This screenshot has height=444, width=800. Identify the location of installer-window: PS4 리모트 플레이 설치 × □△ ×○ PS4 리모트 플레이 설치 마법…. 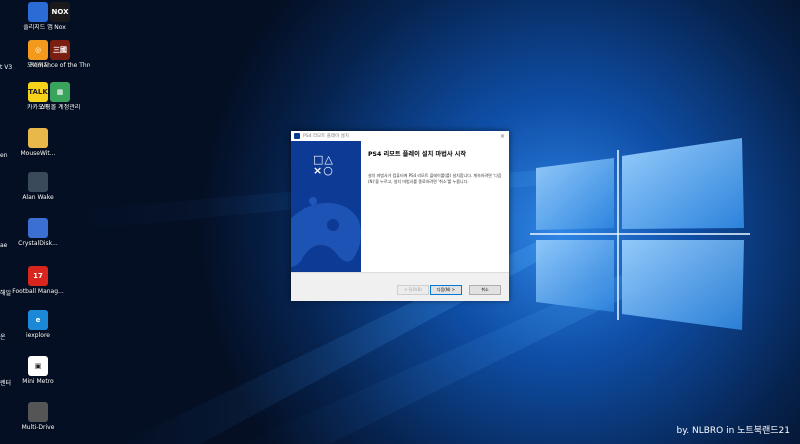
(400, 216).